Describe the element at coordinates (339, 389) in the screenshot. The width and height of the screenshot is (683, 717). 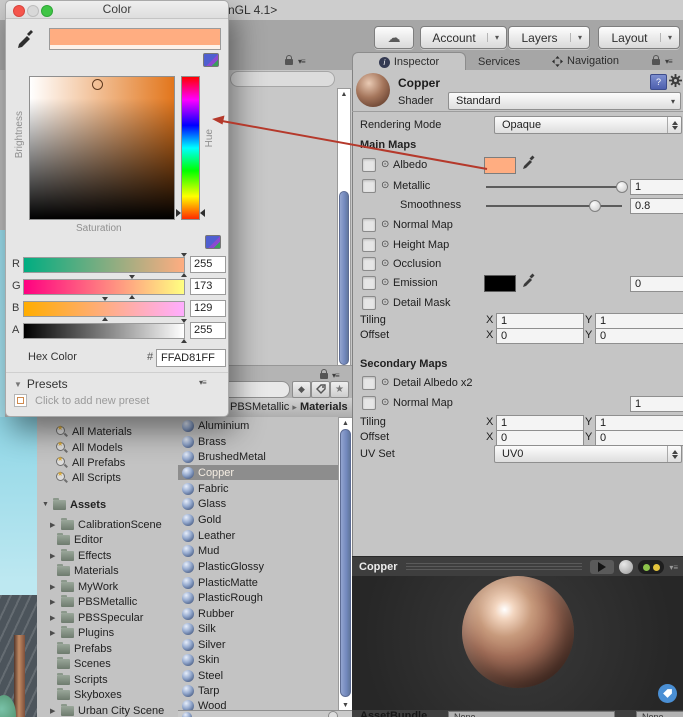
I see `favorites-star-button: ★` at that location.